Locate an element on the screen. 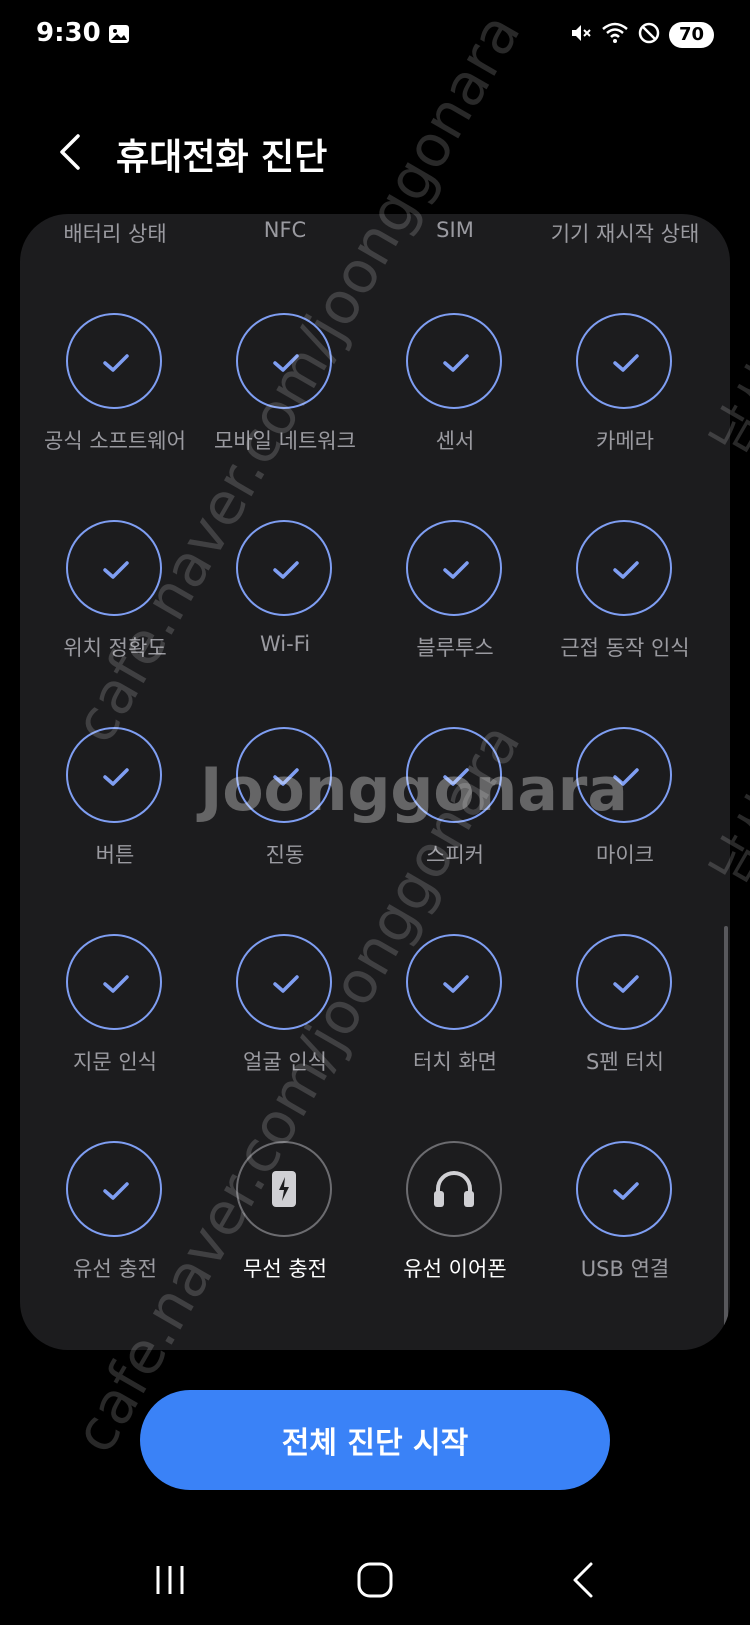 This screenshot has height=1625, width=750. diagnostic-label: NFC is located at coordinates (285, 230).